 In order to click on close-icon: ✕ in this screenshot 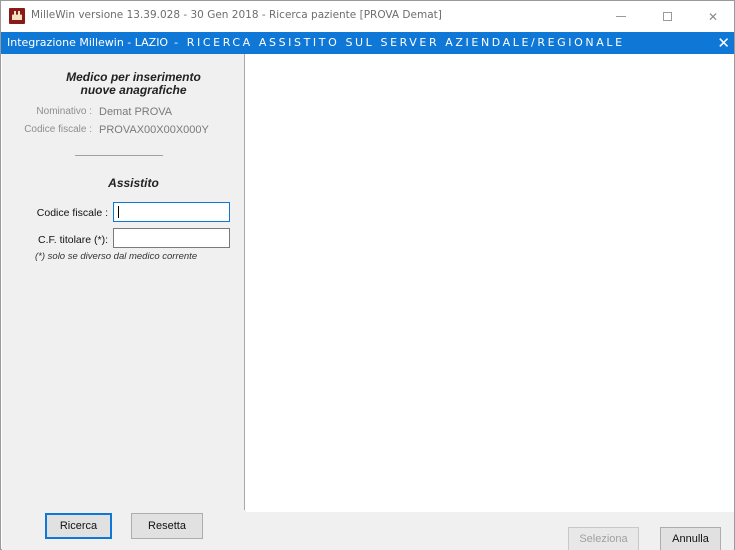, I will do `click(713, 16)`.